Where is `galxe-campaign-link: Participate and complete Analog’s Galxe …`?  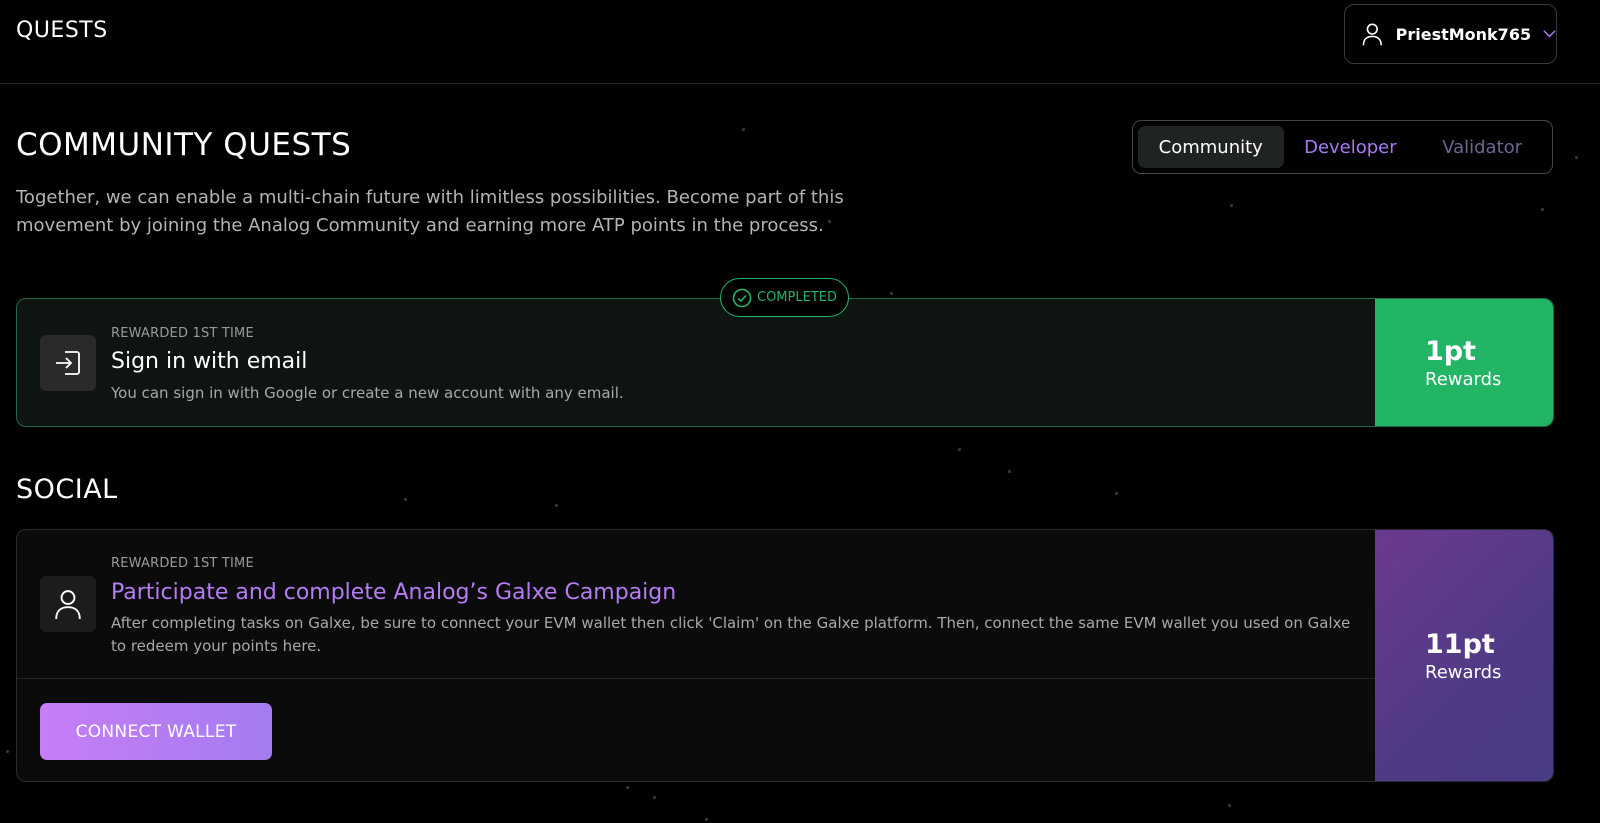 galxe-campaign-link: Participate and complete Analog’s Galxe … is located at coordinates (393, 592).